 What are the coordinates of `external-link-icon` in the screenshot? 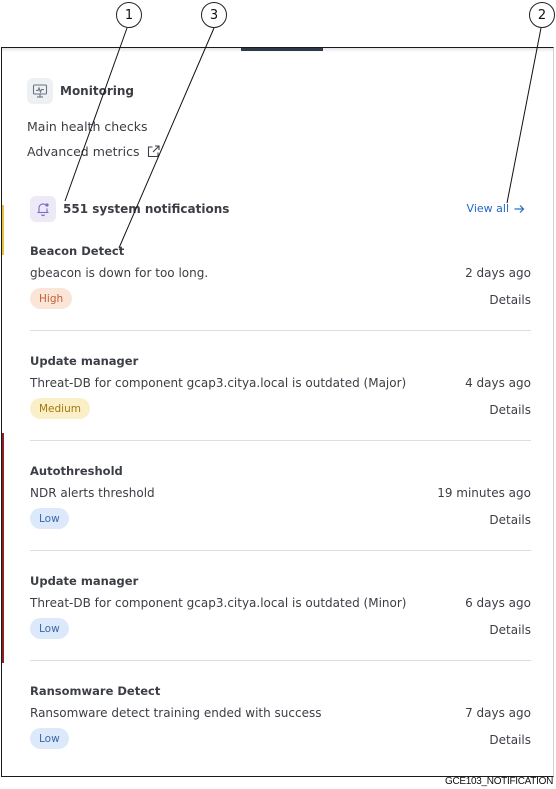 It's located at (154, 151).